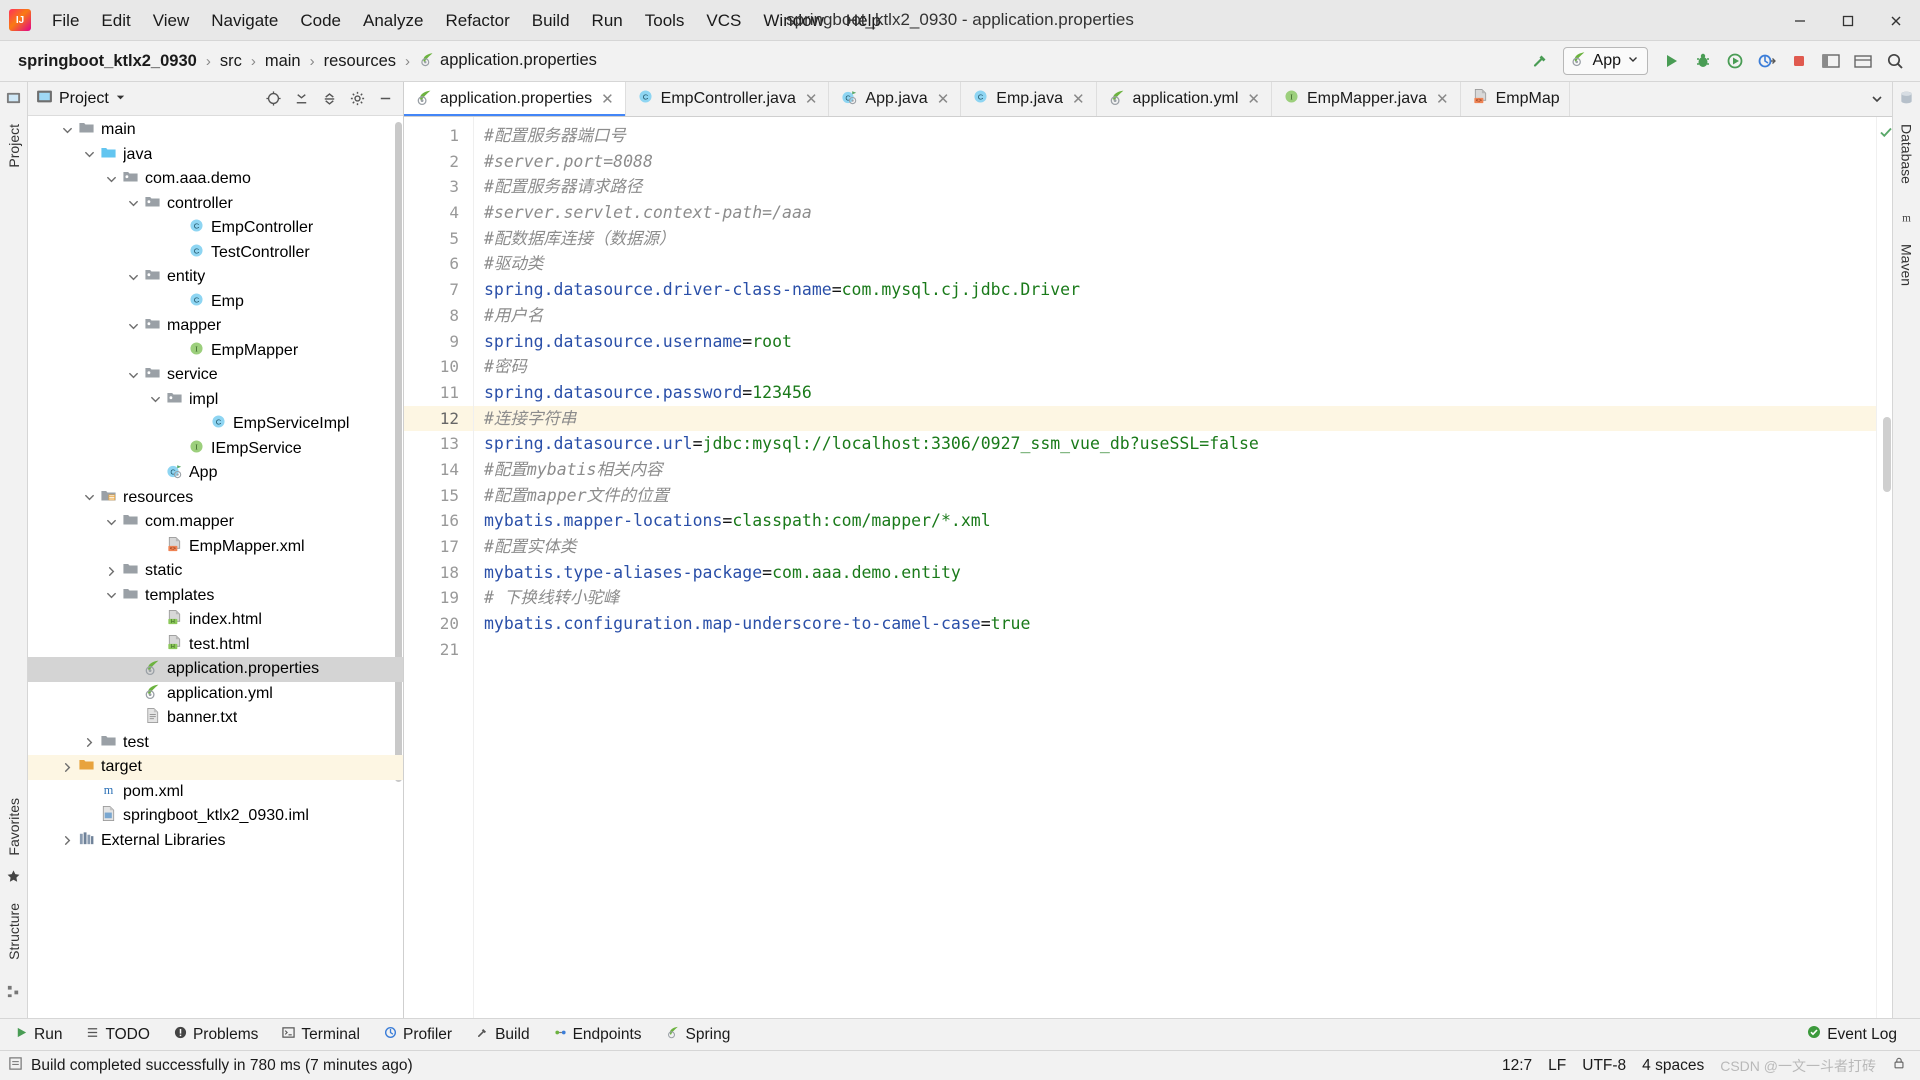  I want to click on code-line: # 下换线转小驼峰, so click(1175, 598).